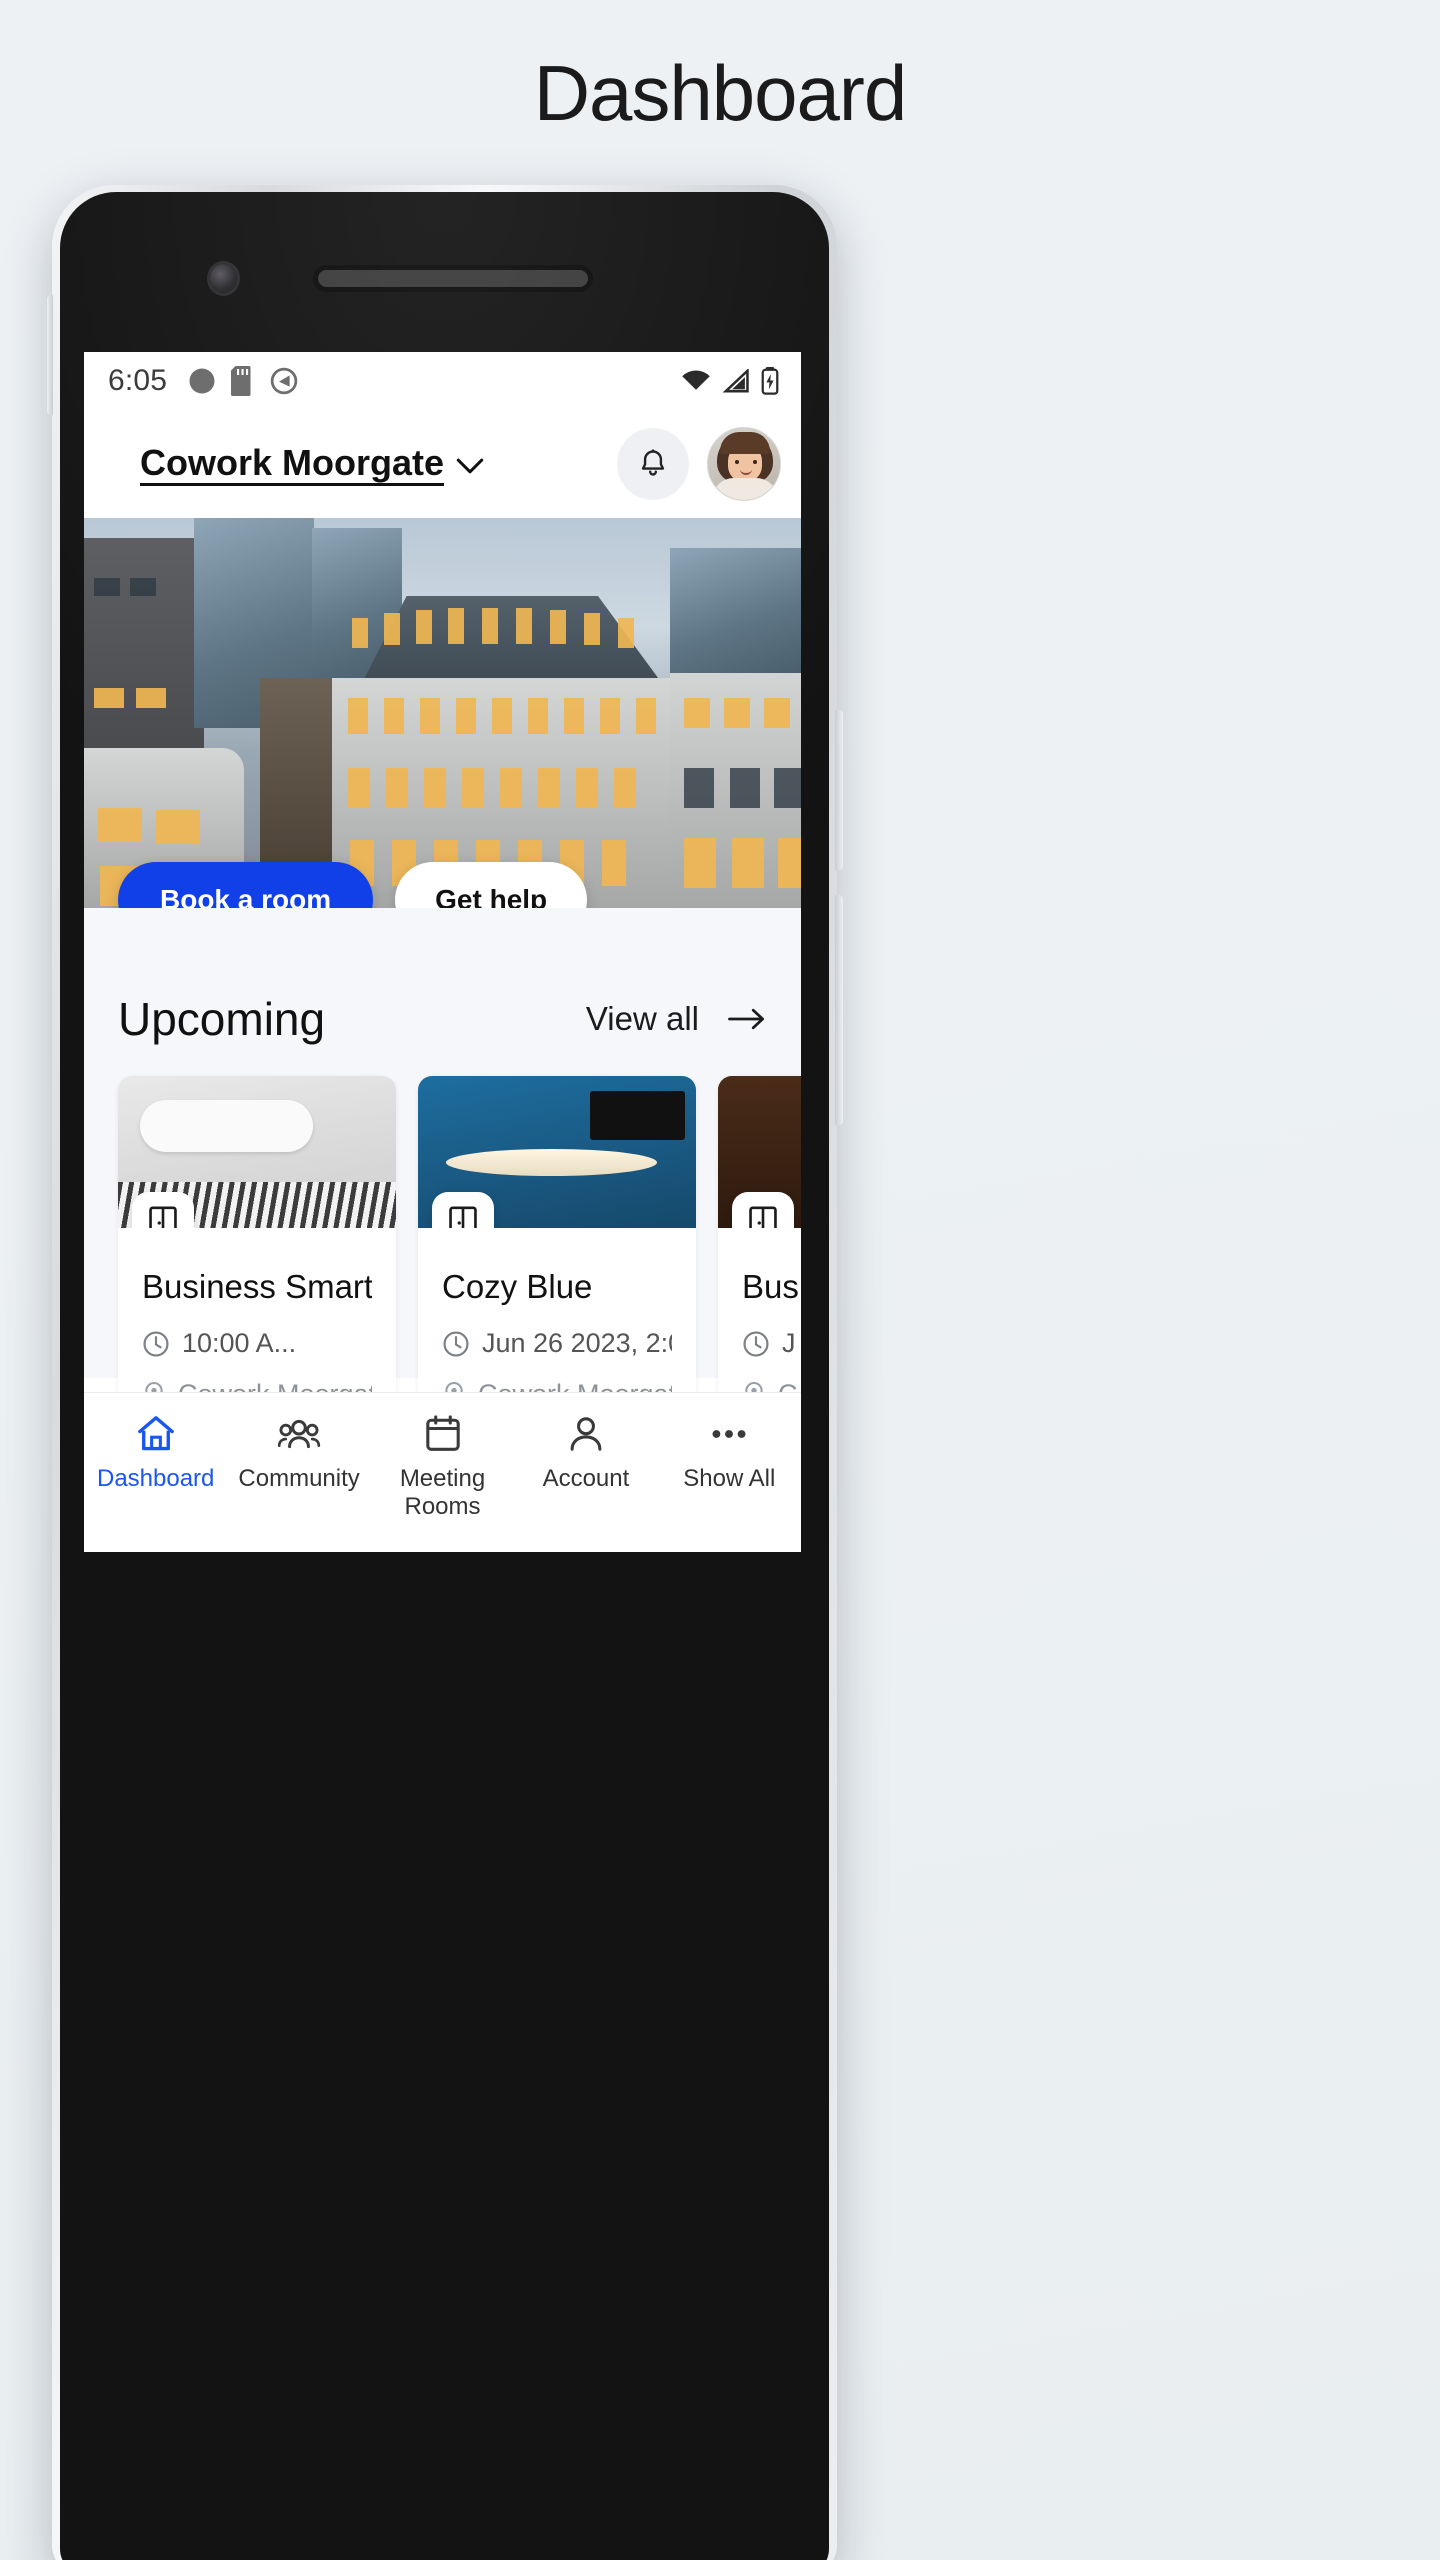  Describe the element at coordinates (138, 380) in the screenshot. I see `status-time: 6:05` at that location.